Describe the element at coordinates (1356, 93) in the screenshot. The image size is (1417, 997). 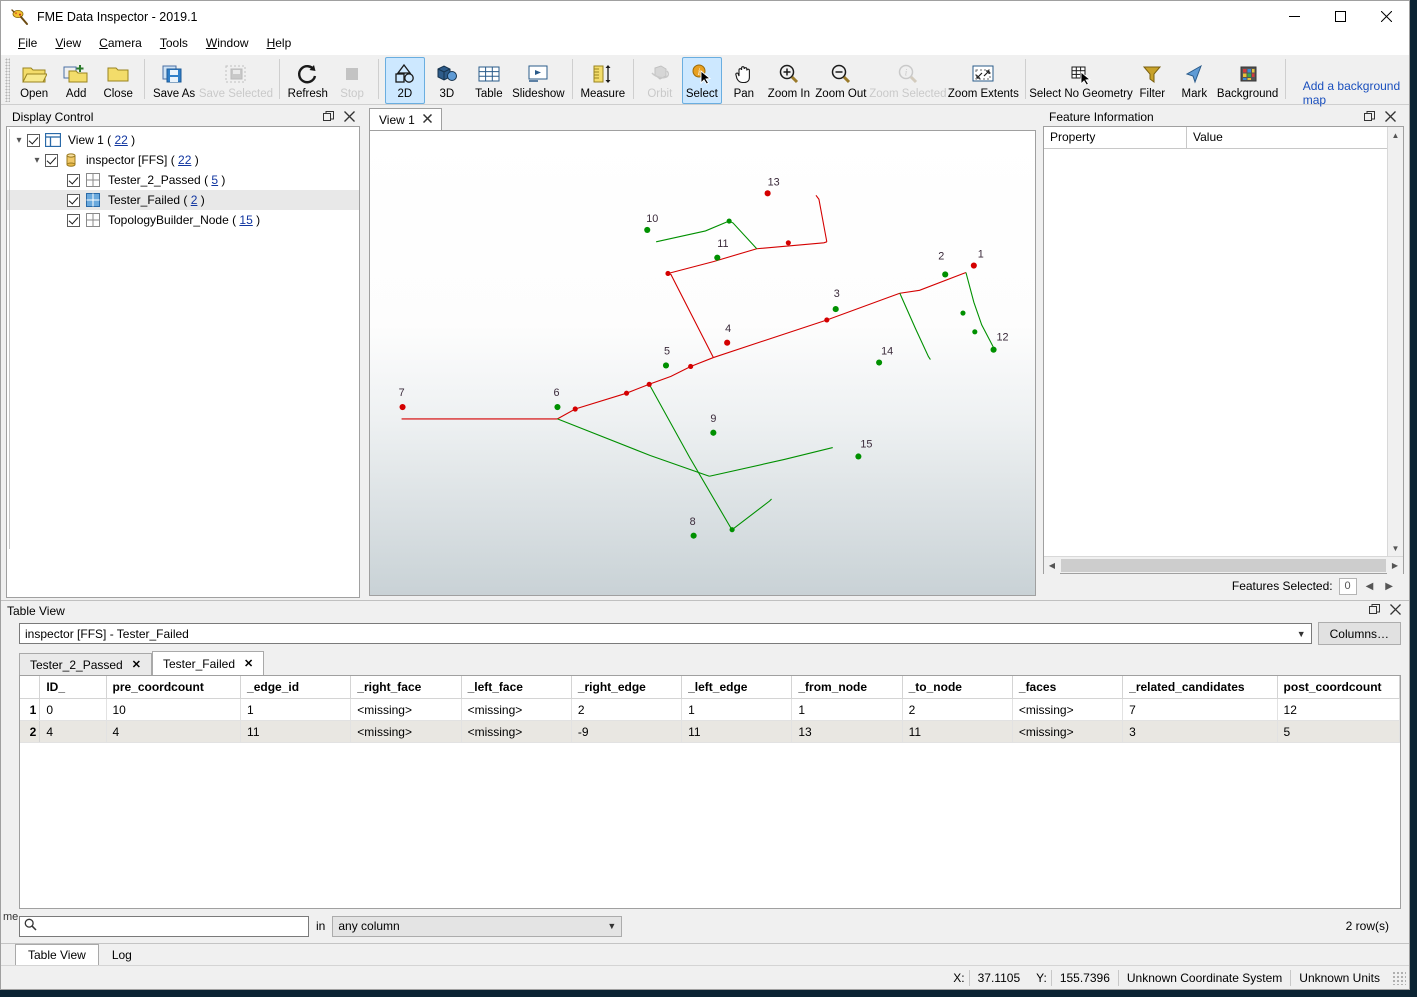
I see `add-background-map-link: Add a background map` at that location.